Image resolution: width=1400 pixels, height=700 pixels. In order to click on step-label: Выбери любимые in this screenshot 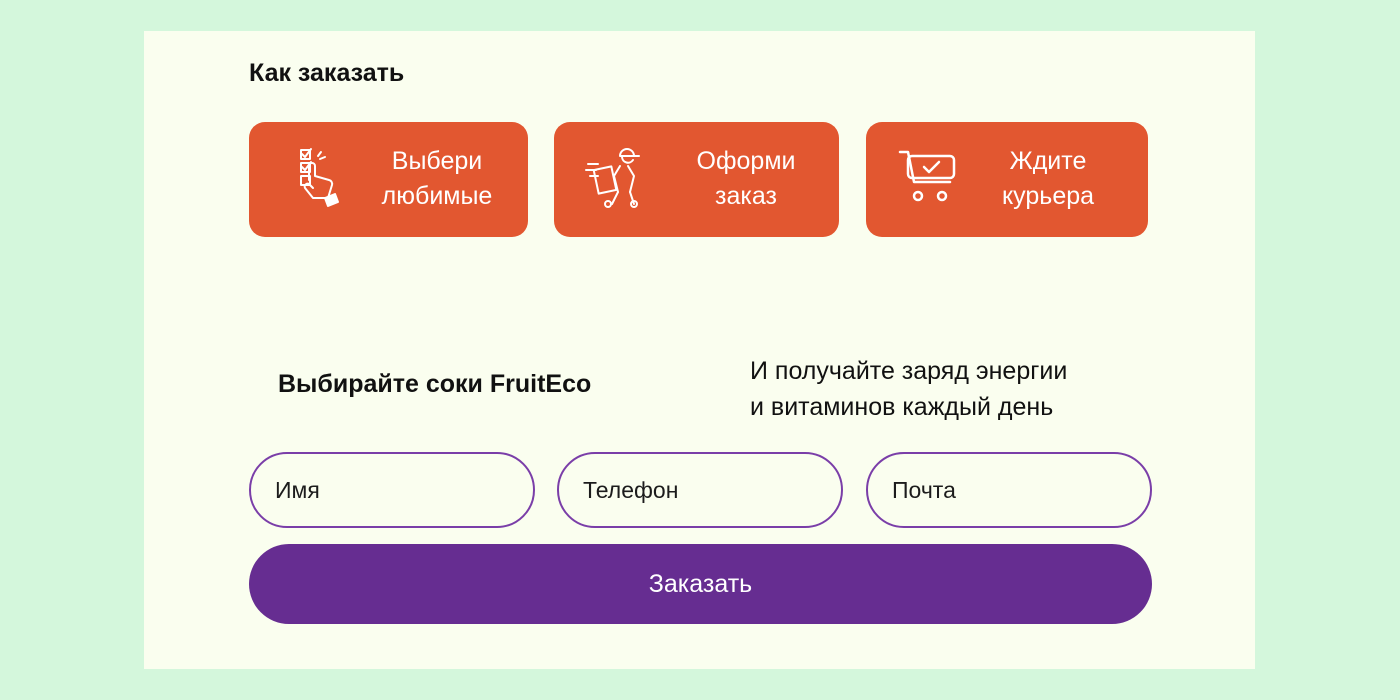, I will do `click(437, 178)`.